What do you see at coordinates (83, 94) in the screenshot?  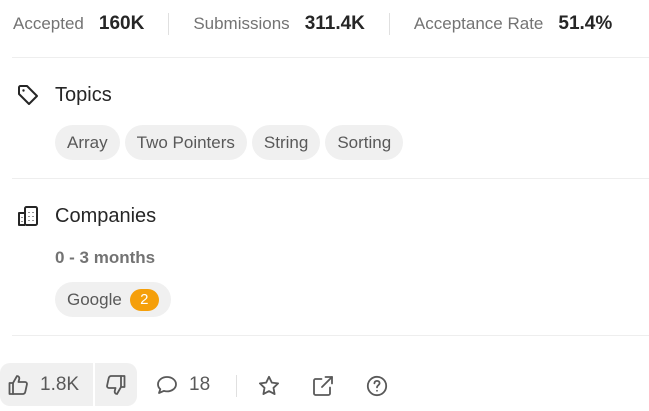 I see `topics-title: Topics` at bounding box center [83, 94].